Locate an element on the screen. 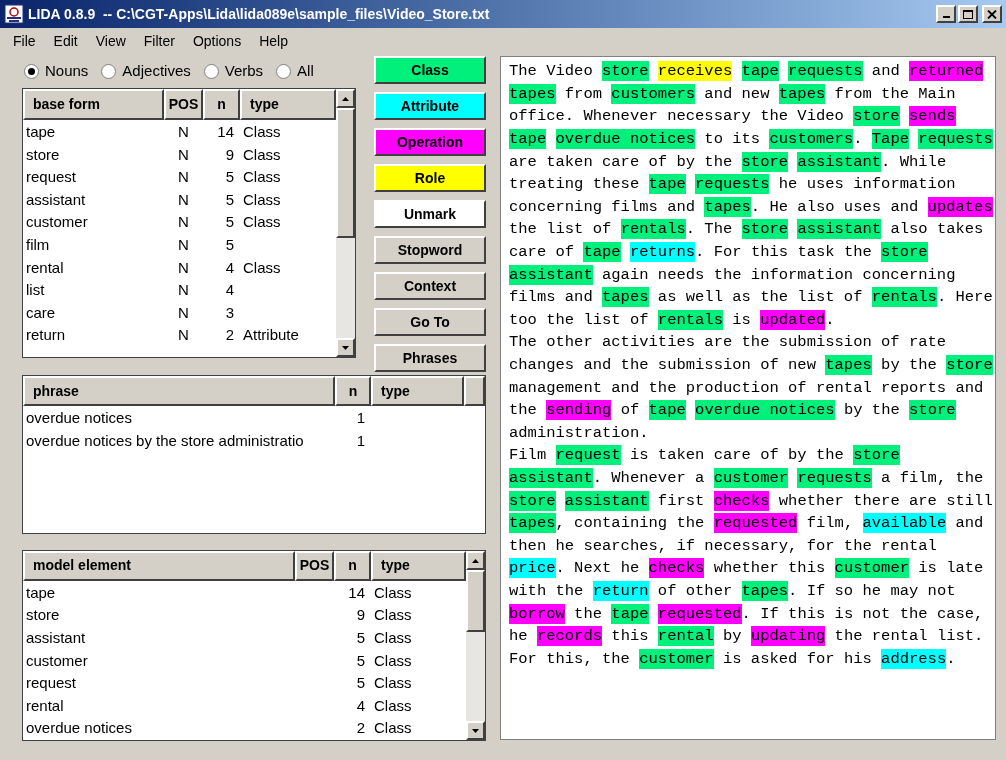 The width and height of the screenshot is (1006, 760). menu-item: Help is located at coordinates (273, 41).